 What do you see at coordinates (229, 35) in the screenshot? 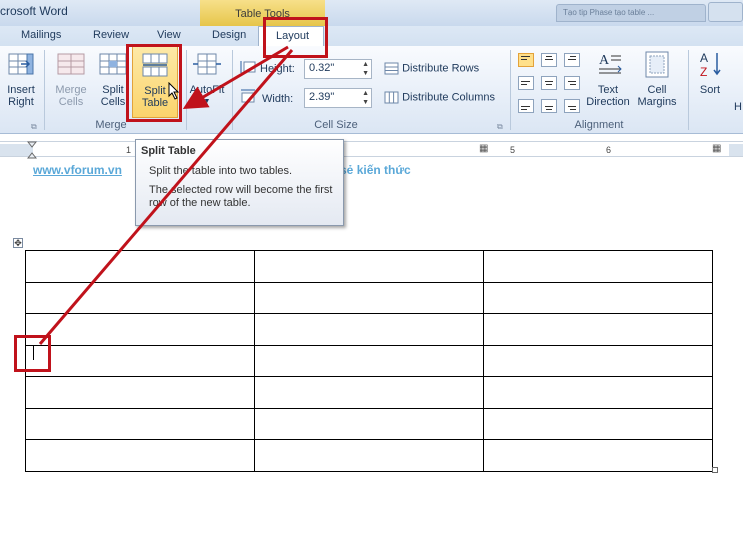
I see `tab-design: Design` at bounding box center [229, 35].